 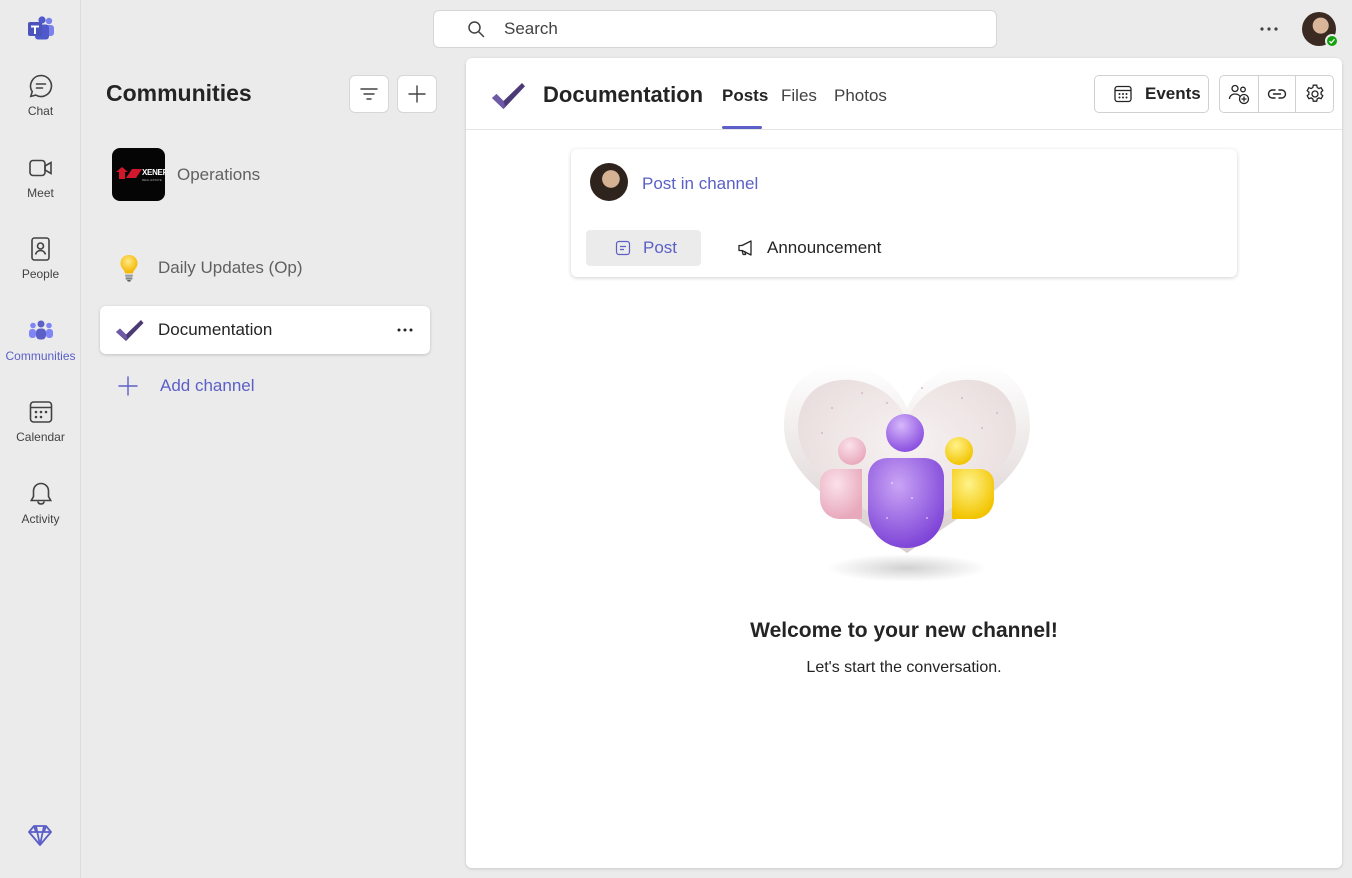 I want to click on rail-label-chat: Chat, so click(x=40, y=111).